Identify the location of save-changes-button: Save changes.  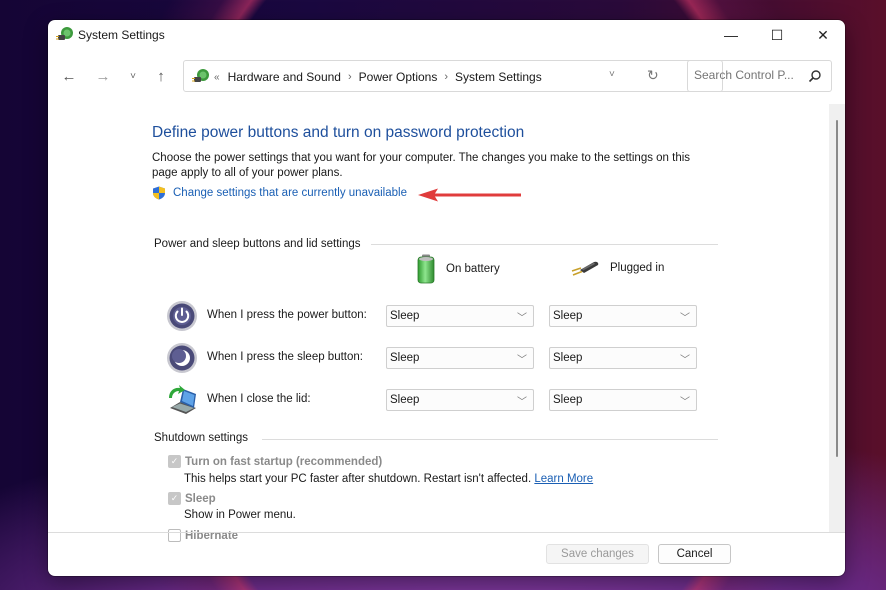
(597, 554).